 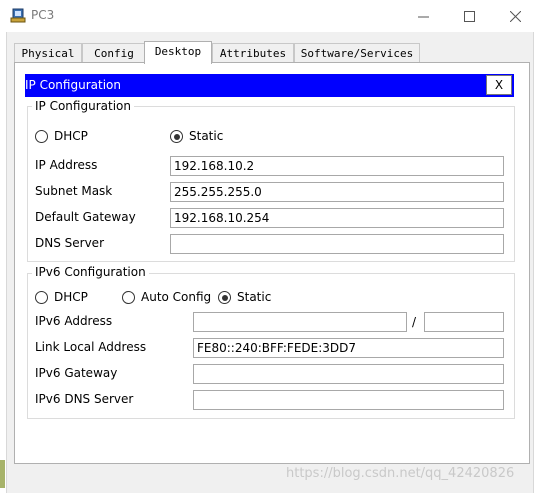 I want to click on window-title: PC3, so click(x=43, y=15).